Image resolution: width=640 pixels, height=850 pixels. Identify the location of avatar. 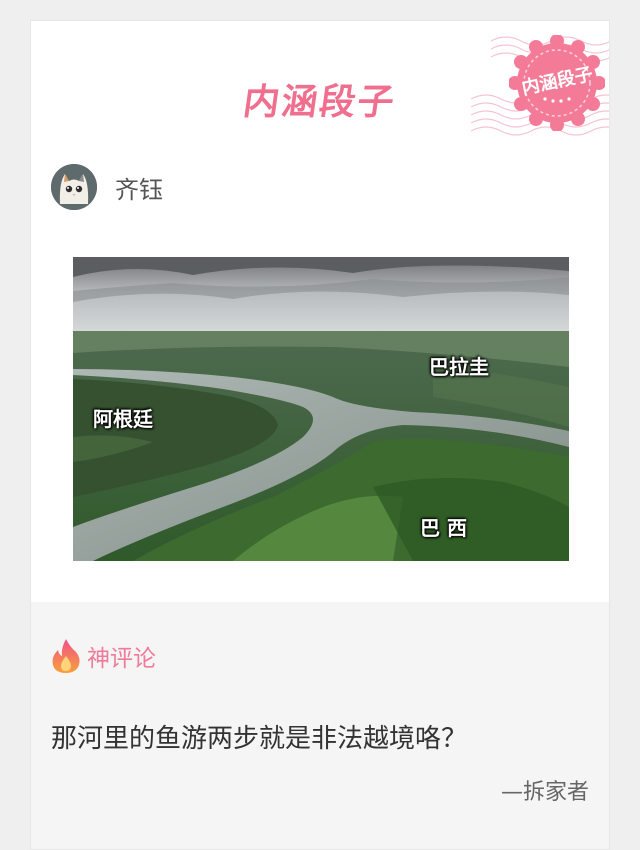
(74, 187).